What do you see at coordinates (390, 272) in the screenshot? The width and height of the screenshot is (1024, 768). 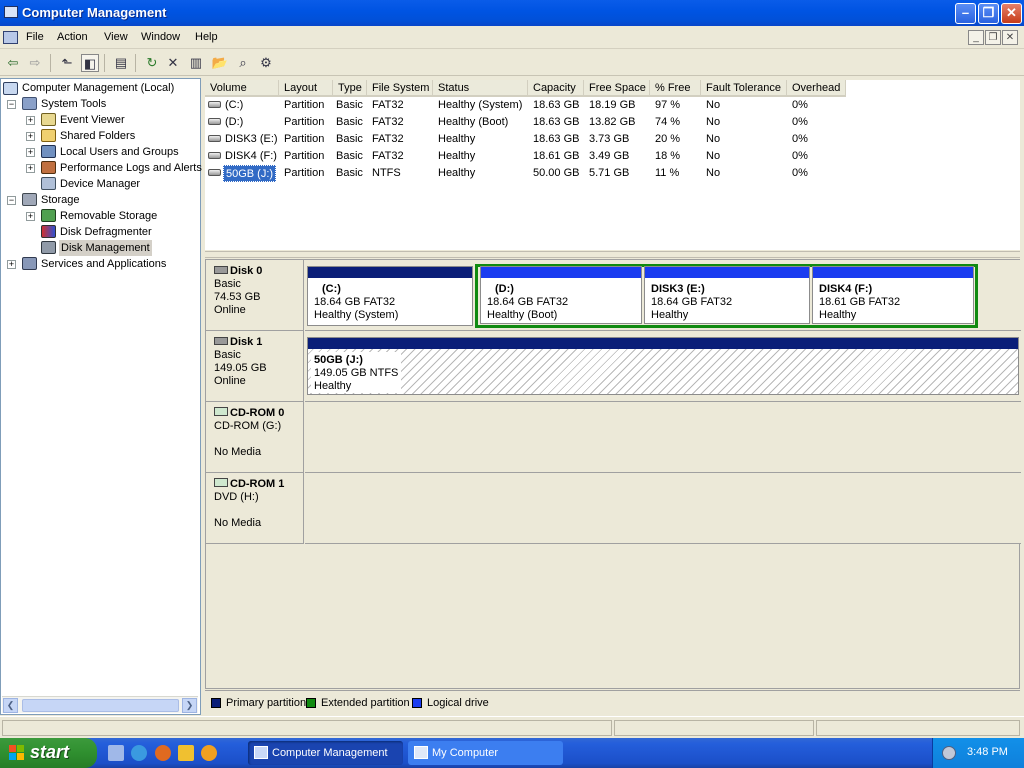 I see `primary-partition-bar` at bounding box center [390, 272].